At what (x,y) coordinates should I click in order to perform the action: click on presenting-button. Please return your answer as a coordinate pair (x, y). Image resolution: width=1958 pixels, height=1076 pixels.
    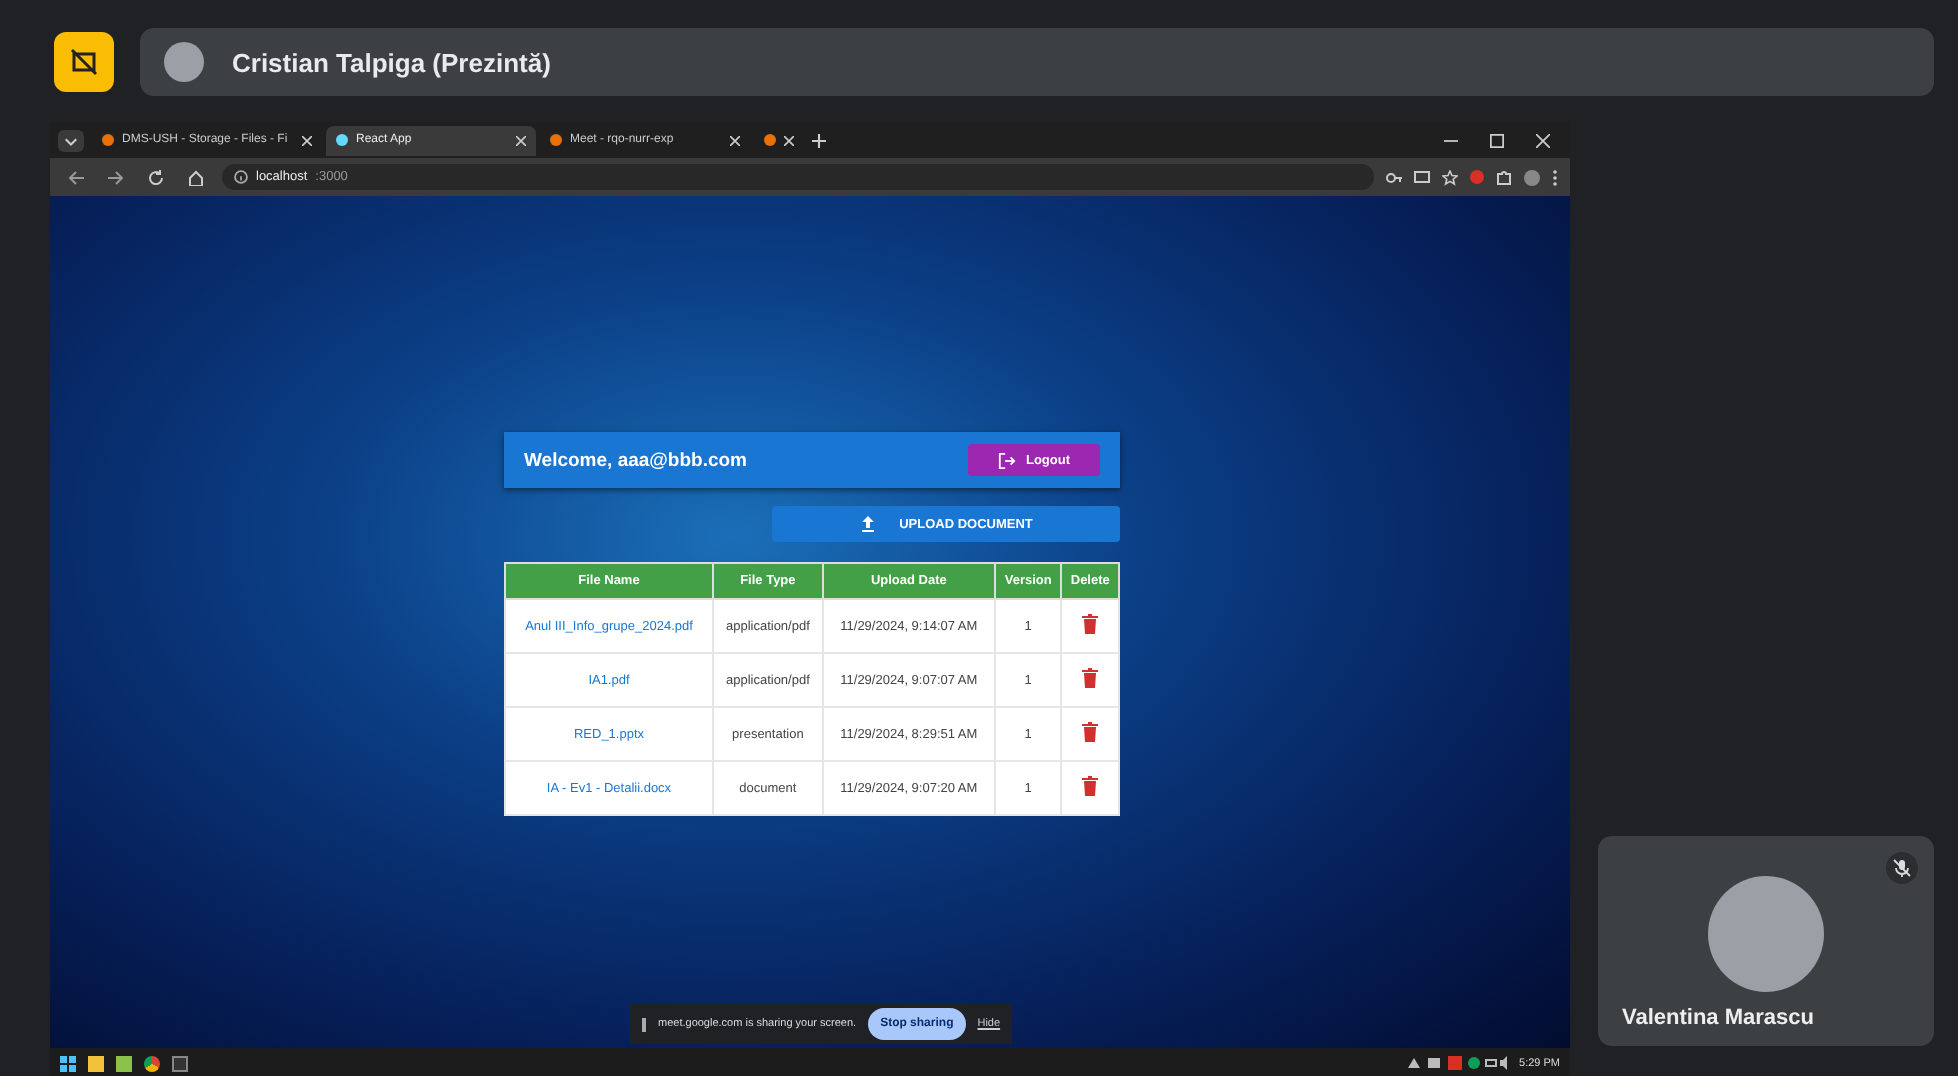
    Looking at the image, I should click on (84, 62).